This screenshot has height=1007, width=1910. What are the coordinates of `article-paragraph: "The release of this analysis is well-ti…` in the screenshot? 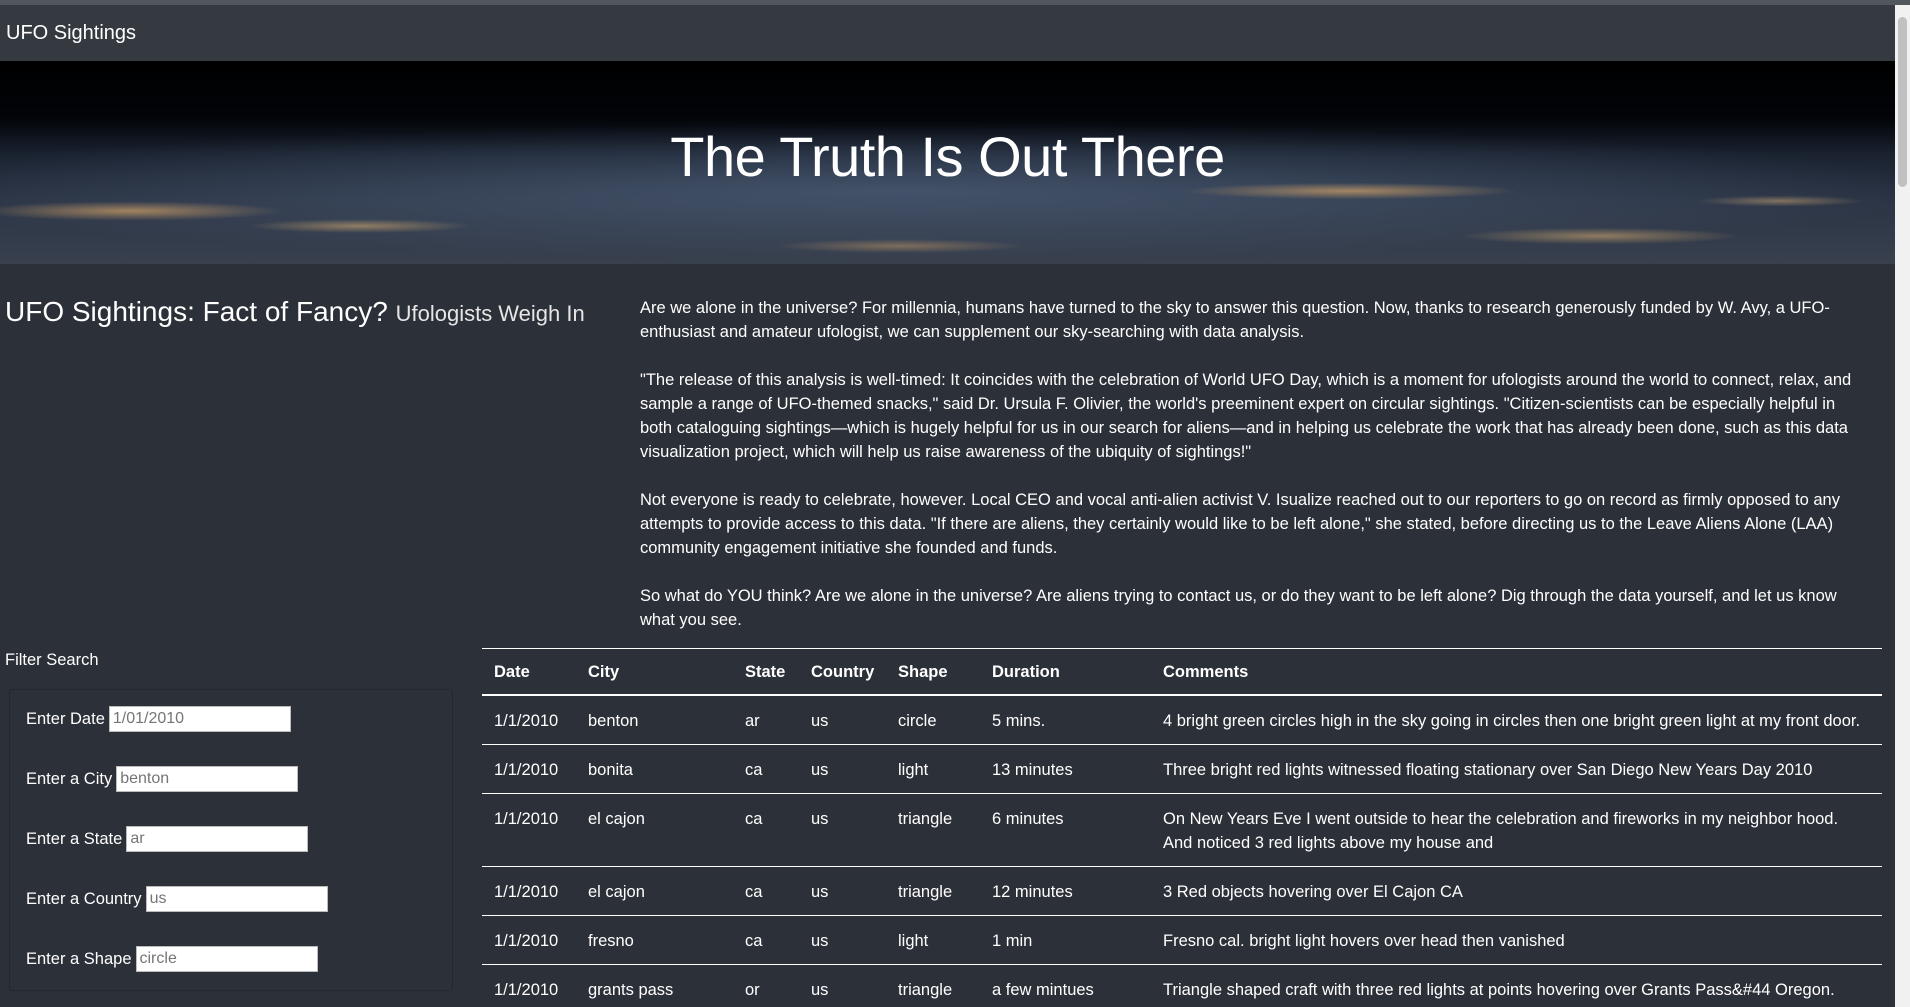 It's located at (1246, 416).